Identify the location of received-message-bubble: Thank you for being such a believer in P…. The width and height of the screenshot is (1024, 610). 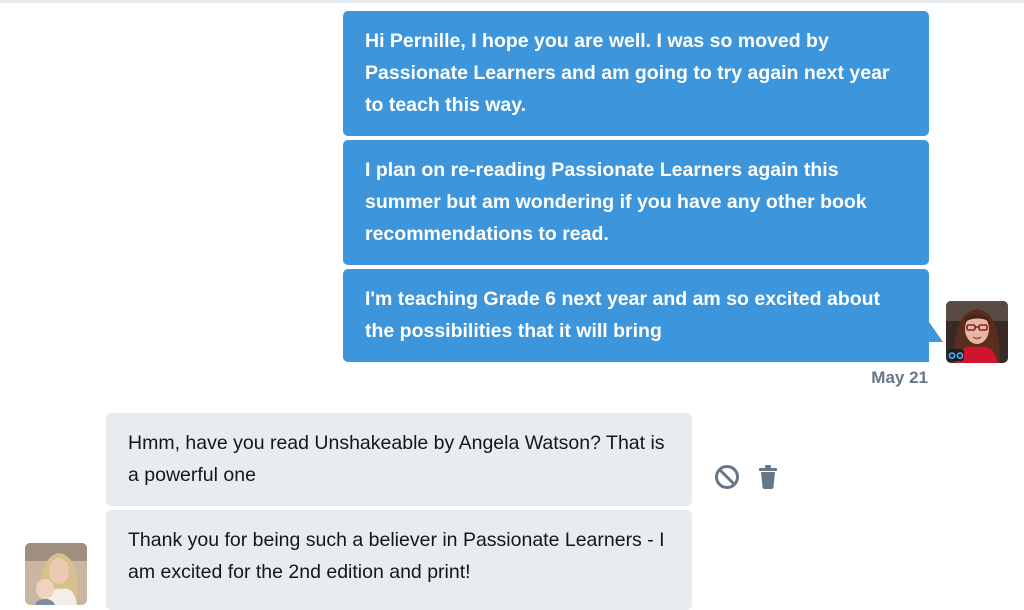
(399, 560).